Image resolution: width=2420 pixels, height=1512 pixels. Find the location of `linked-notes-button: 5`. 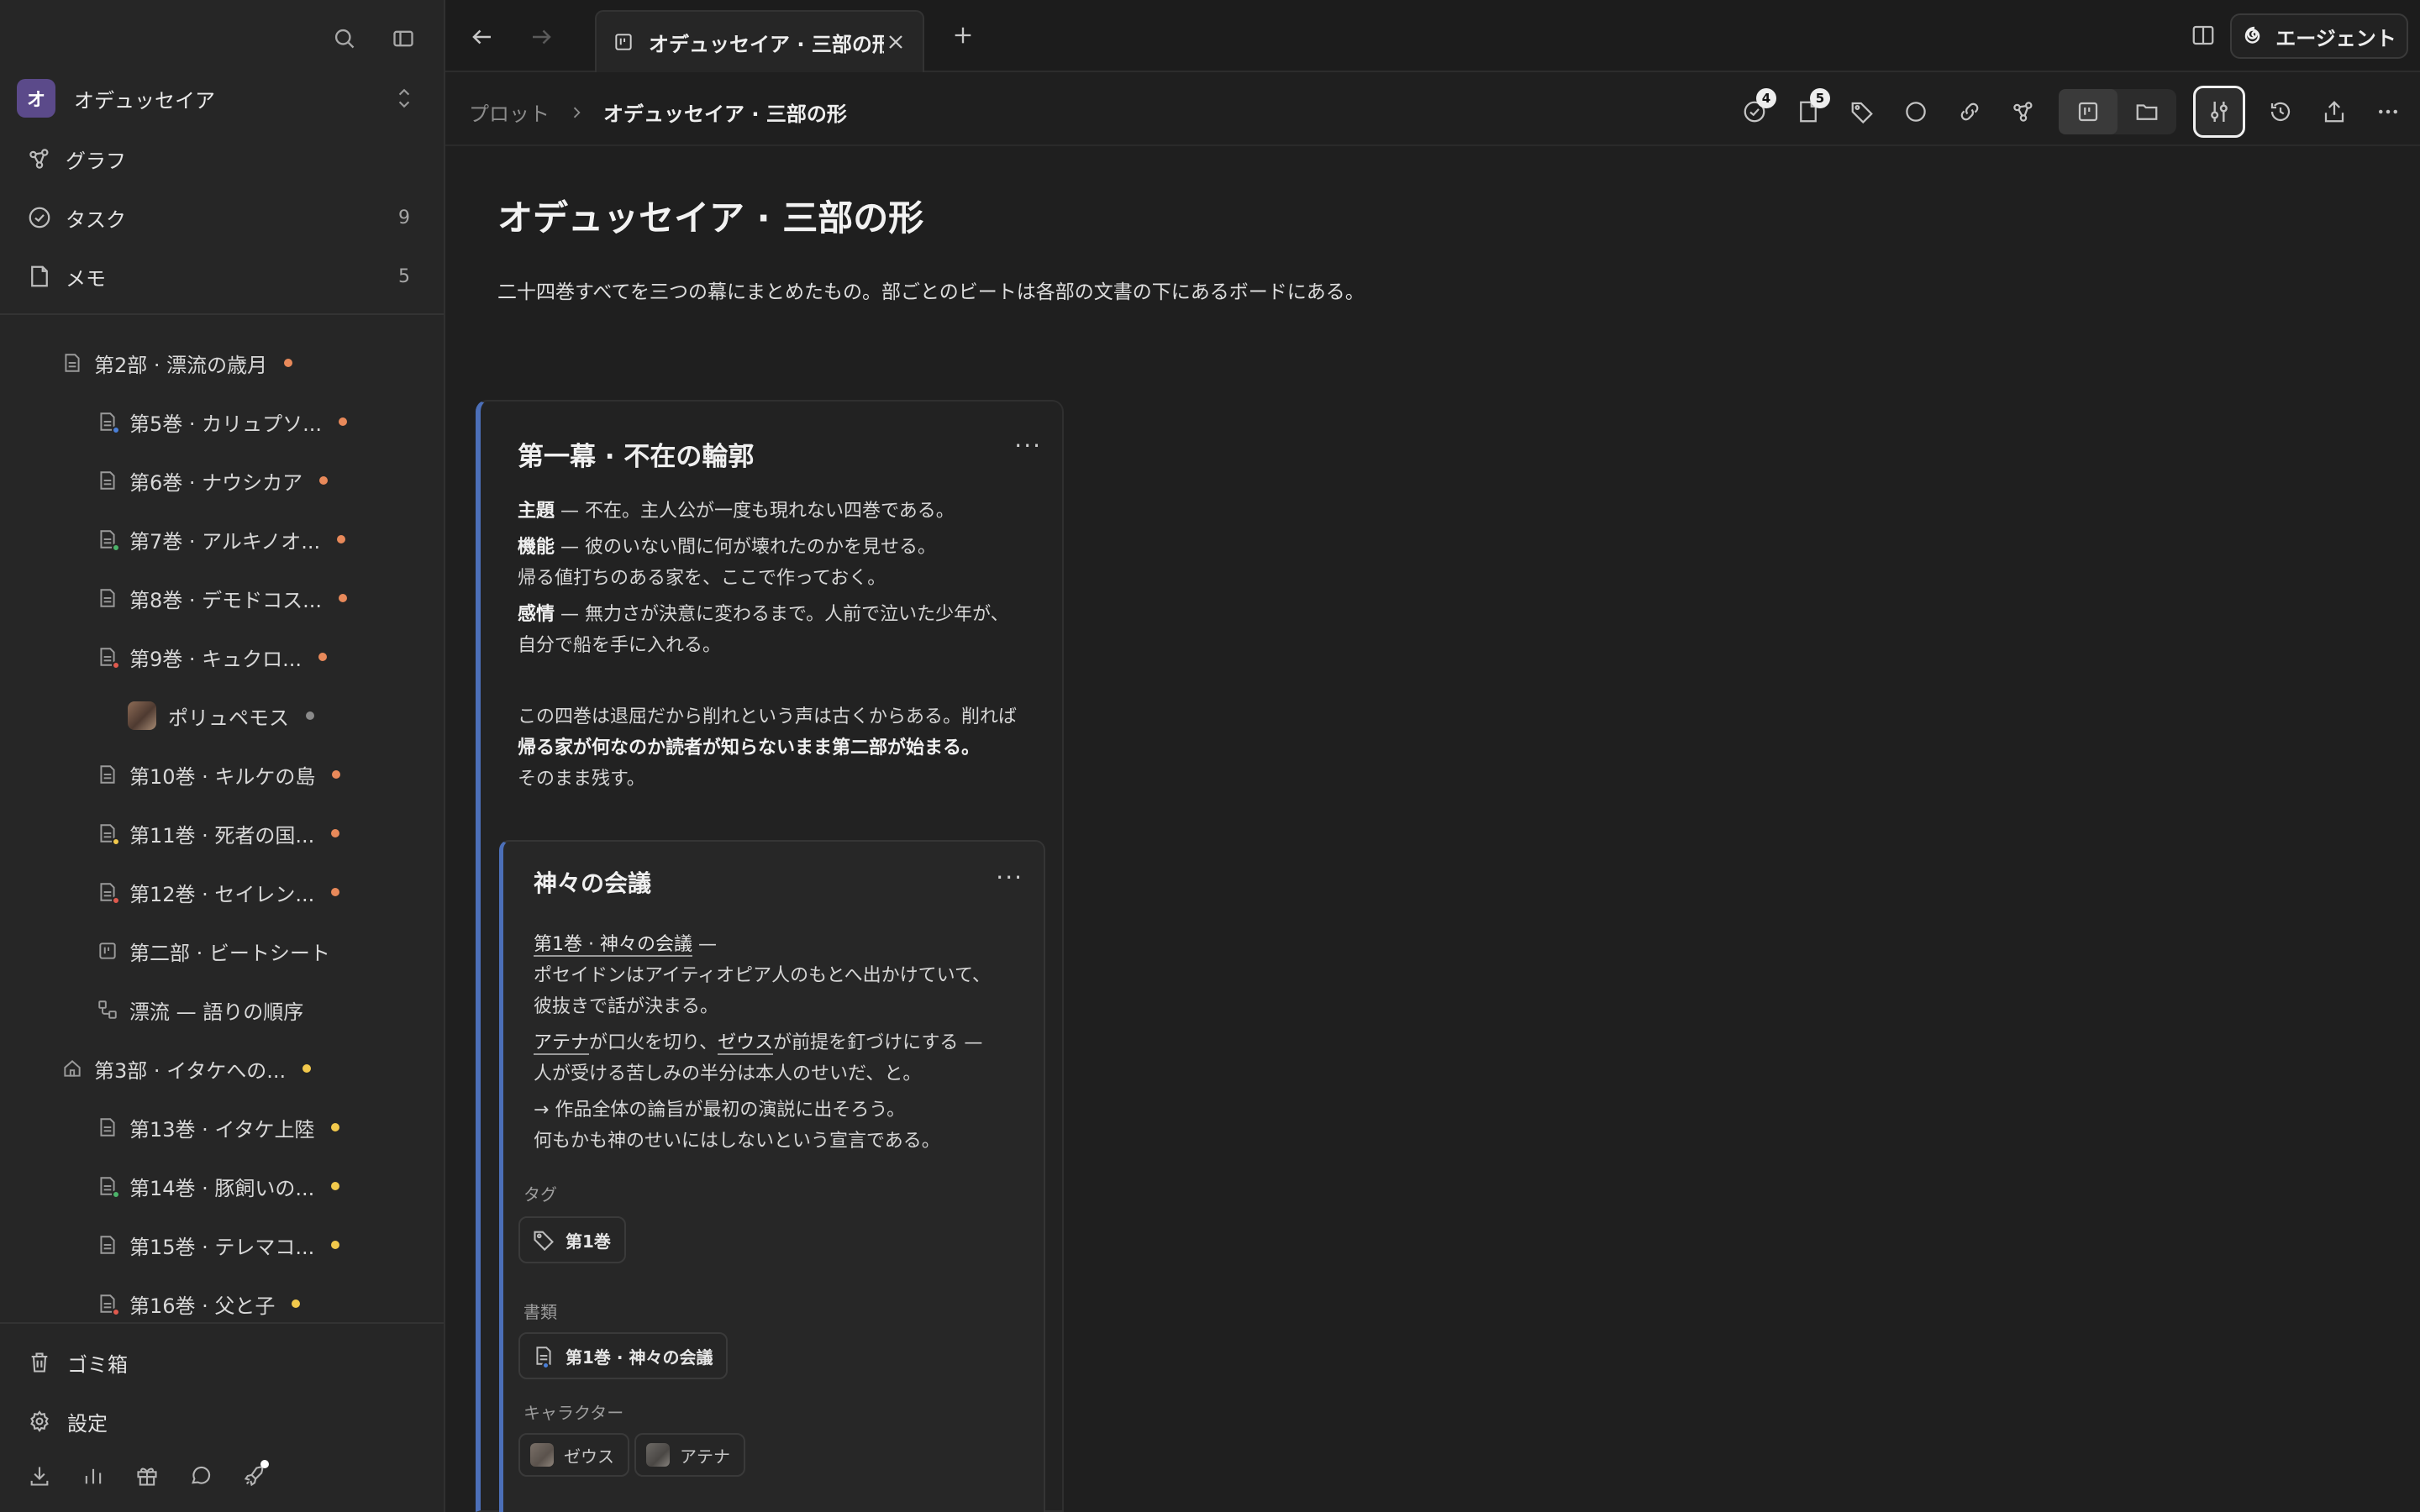

linked-notes-button: 5 is located at coordinates (1810, 109).